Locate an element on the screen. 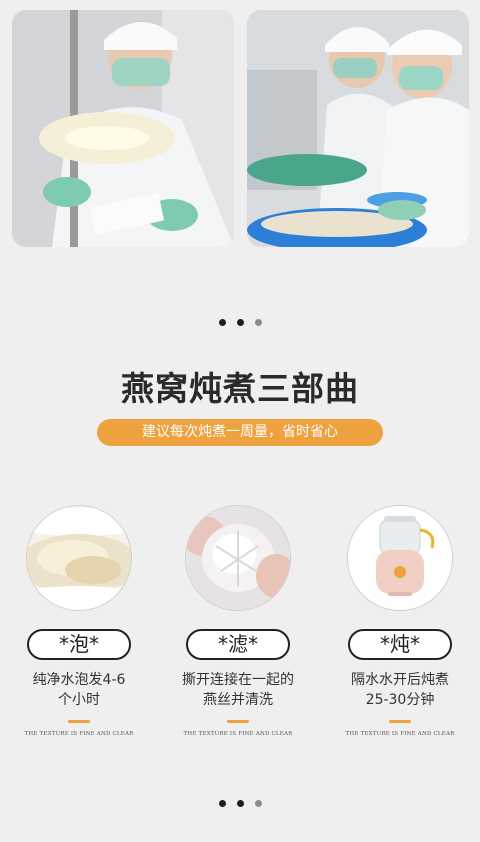  carousel-pagination is located at coordinates (240, 322).